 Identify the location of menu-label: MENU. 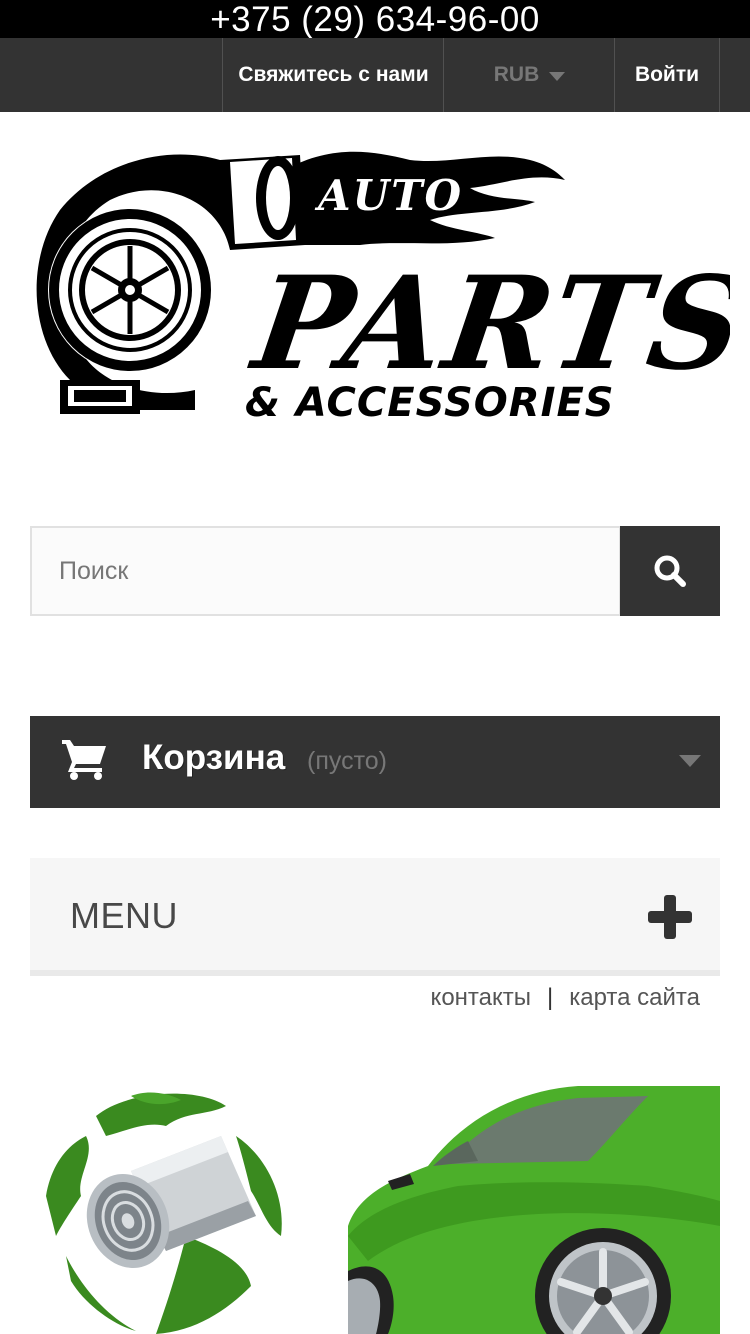
(124, 915).